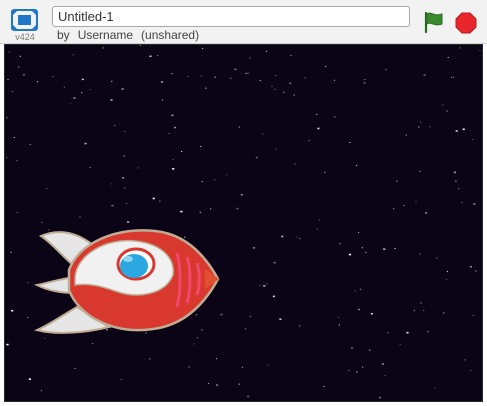 This screenshot has width=487, height=406. Describe the element at coordinates (25, 37) in the screenshot. I see `version-label: v424` at that location.